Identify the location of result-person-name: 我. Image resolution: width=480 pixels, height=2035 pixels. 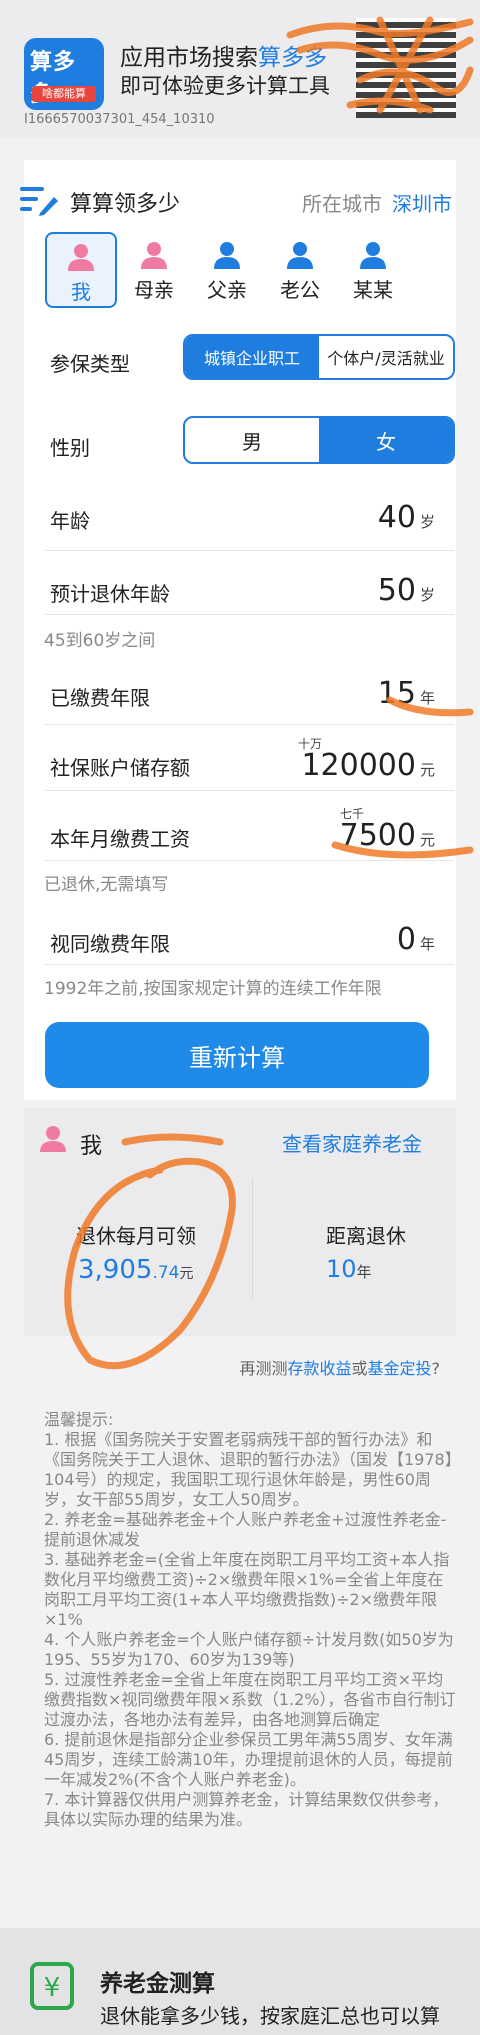
(91, 1146).